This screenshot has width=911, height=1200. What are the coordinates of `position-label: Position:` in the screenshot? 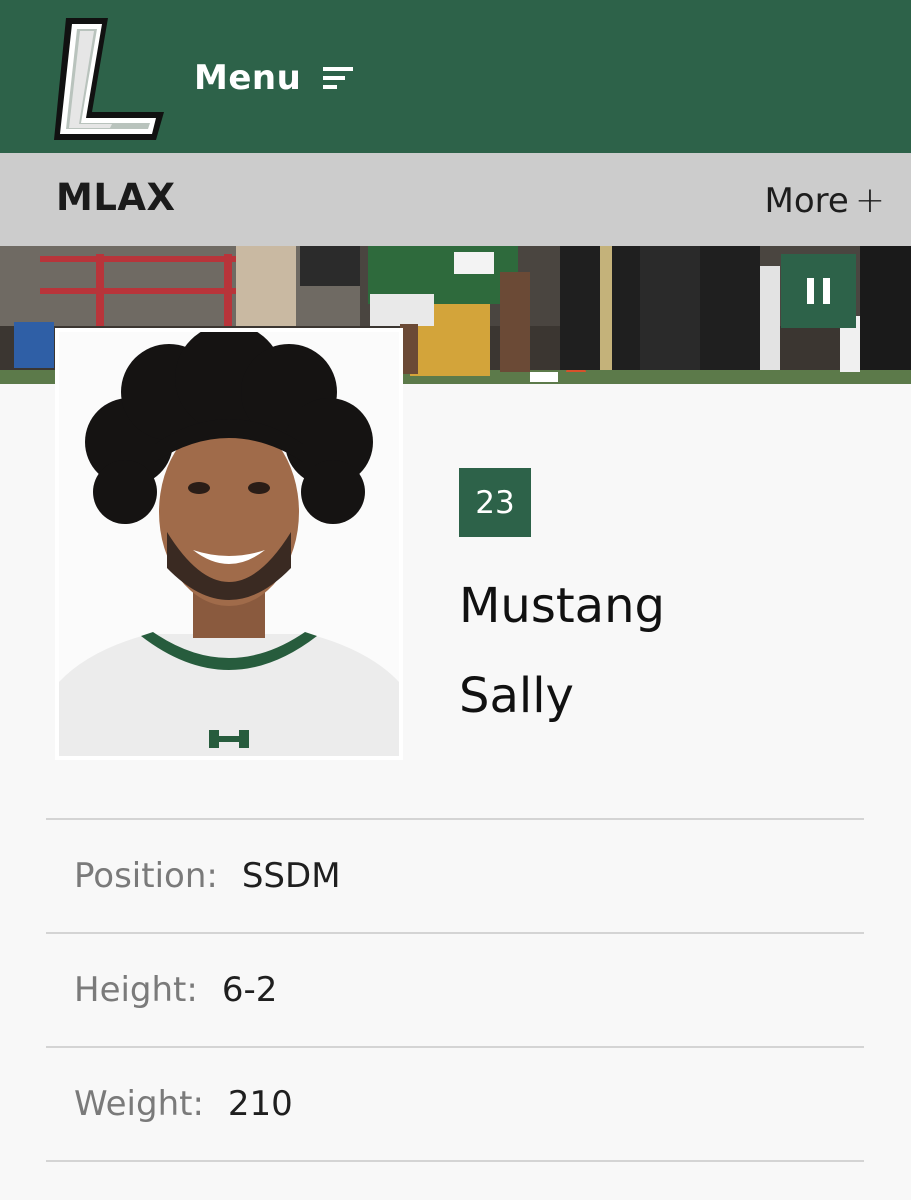 It's located at (146, 876).